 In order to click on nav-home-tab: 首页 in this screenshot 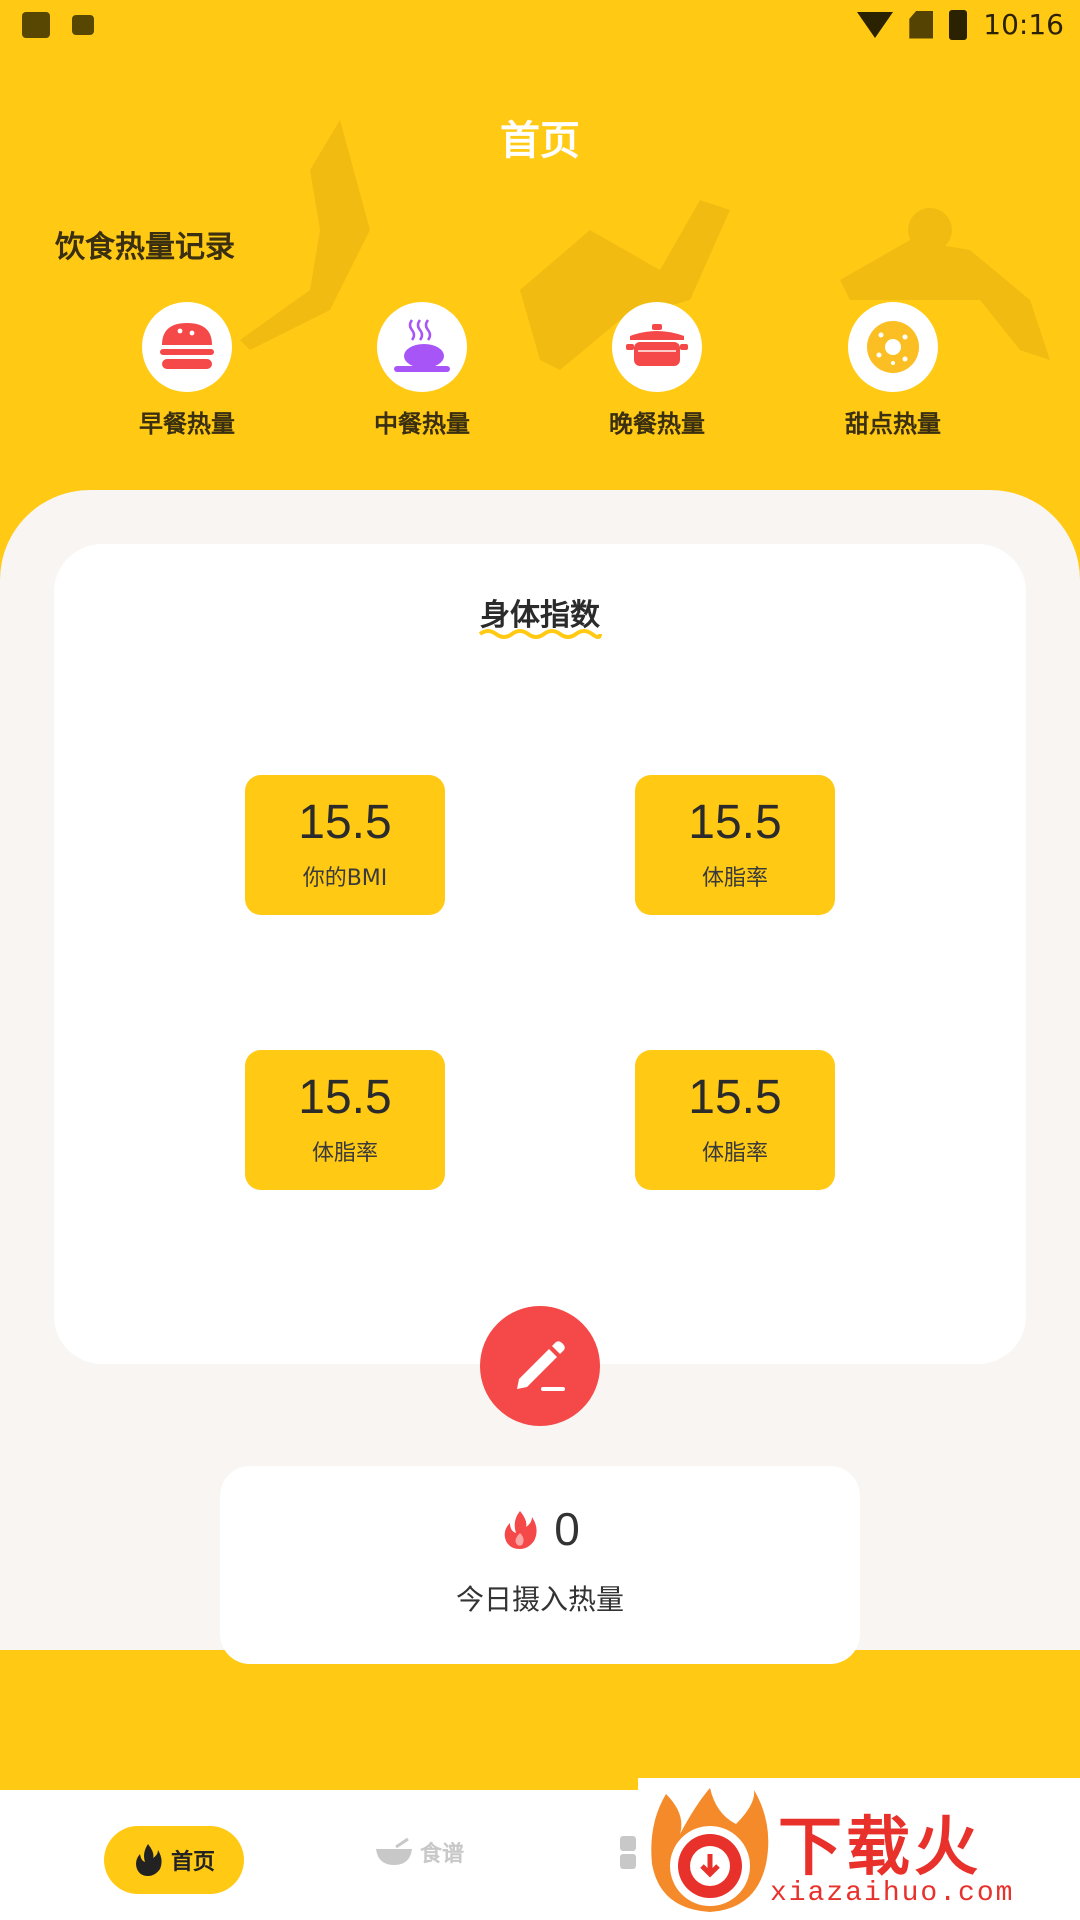, I will do `click(174, 1860)`.